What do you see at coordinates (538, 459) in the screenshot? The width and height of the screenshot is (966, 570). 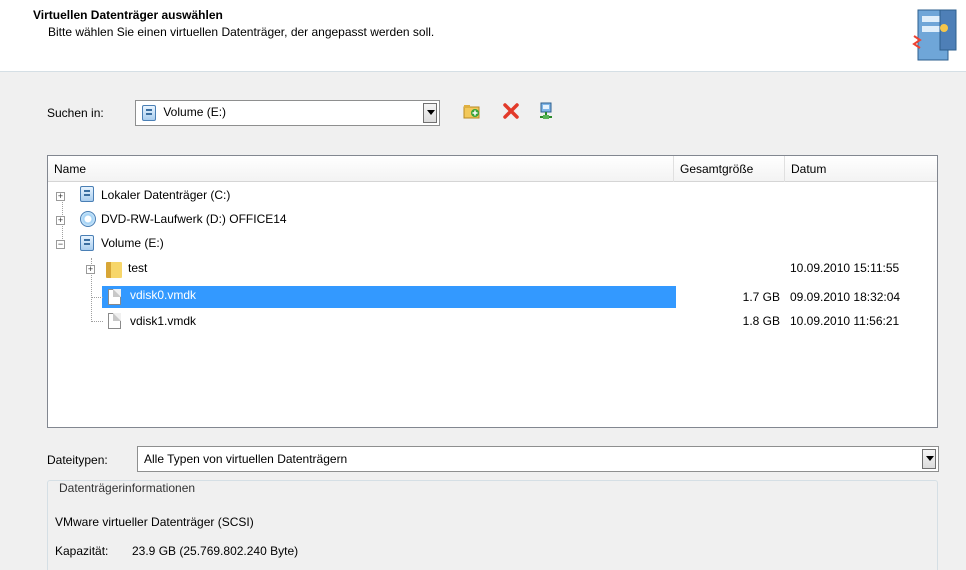 I see `filetypes-select: Alle Typen von virtuellen Datenträgern` at bounding box center [538, 459].